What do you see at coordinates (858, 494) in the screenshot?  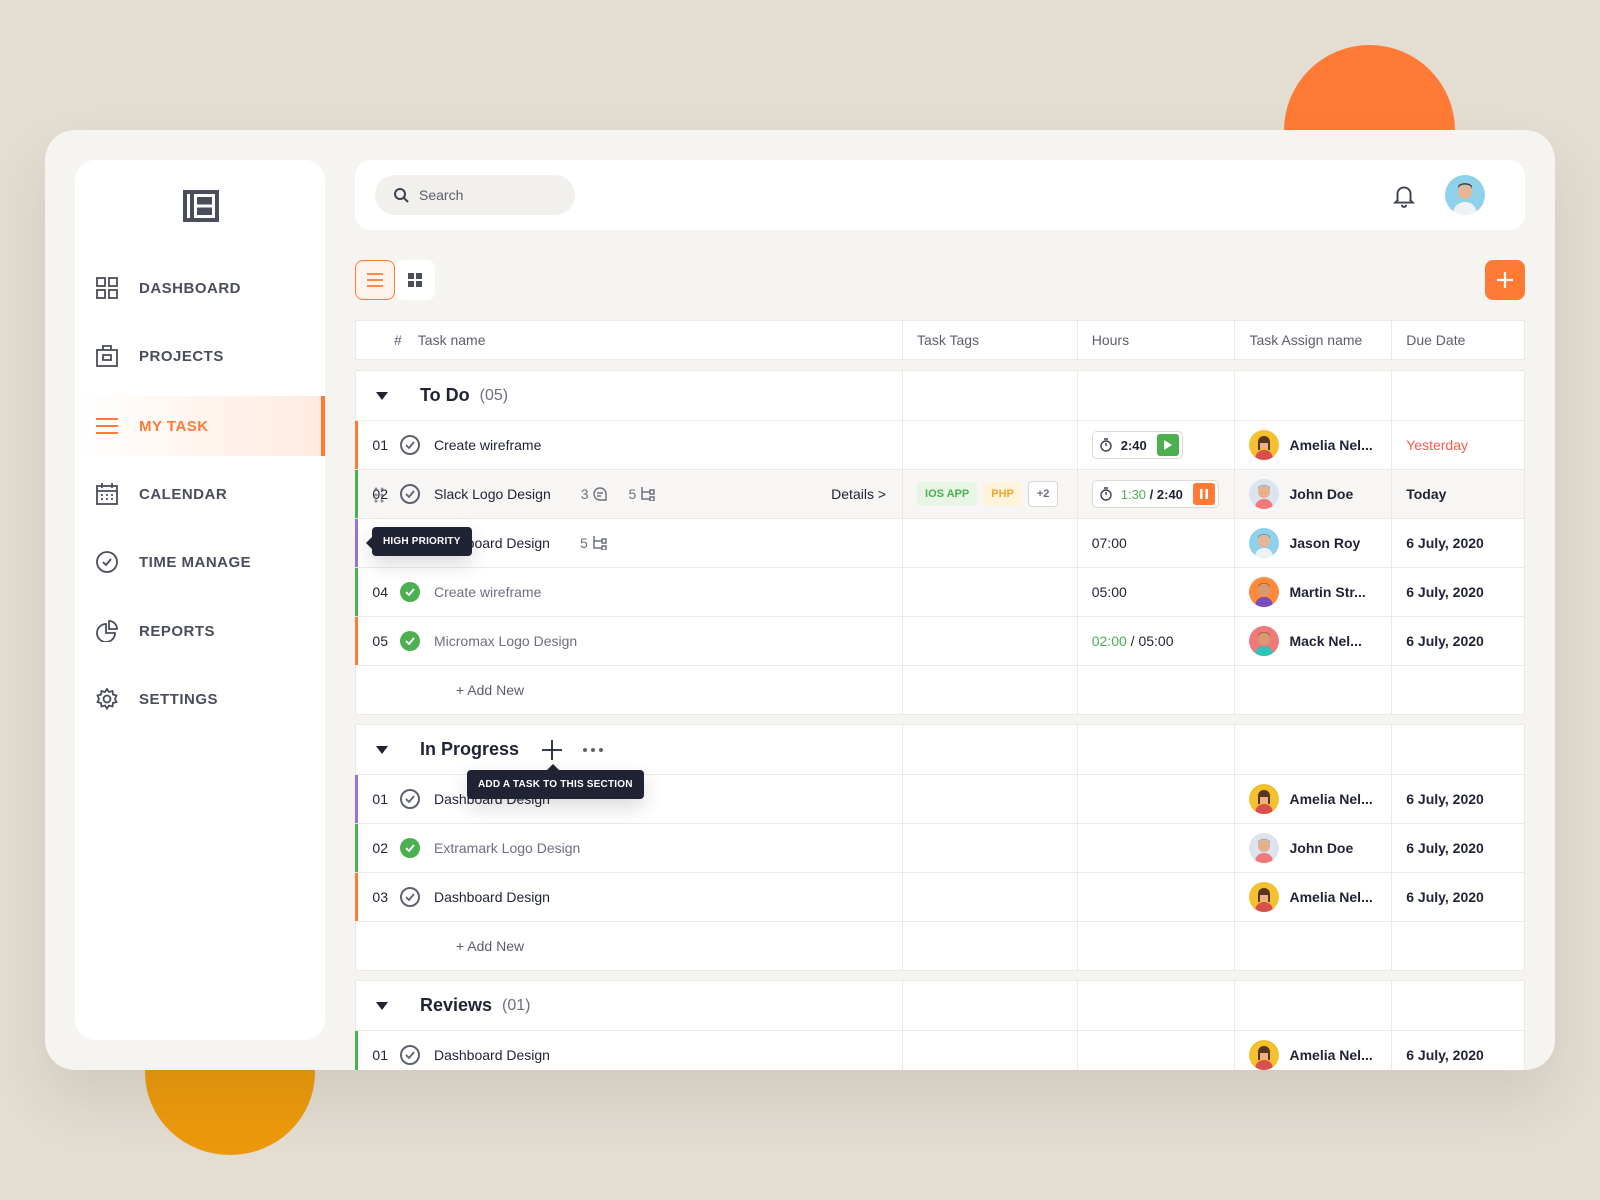 I see `details-link: Details >` at bounding box center [858, 494].